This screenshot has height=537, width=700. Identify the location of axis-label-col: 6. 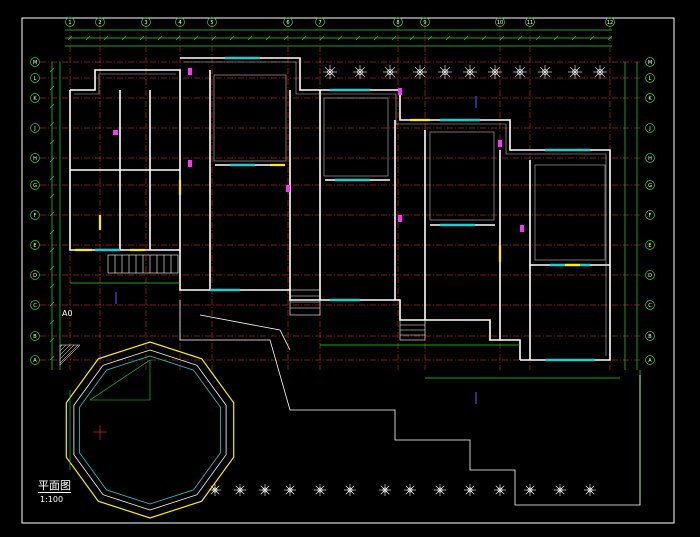
(287, 23).